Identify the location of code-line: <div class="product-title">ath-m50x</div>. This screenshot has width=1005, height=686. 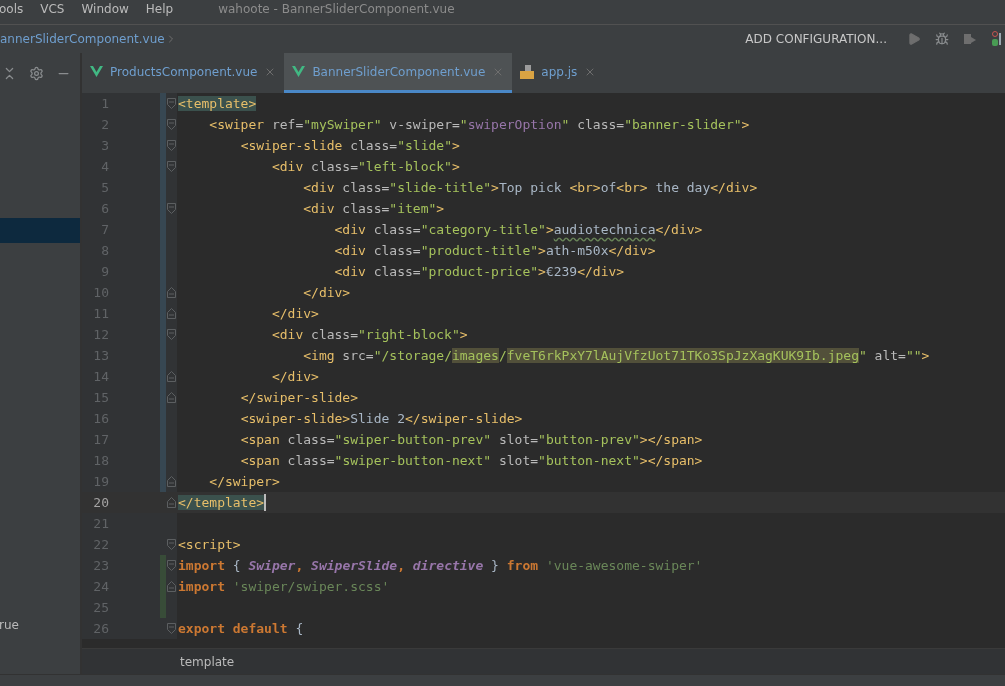
(495, 250).